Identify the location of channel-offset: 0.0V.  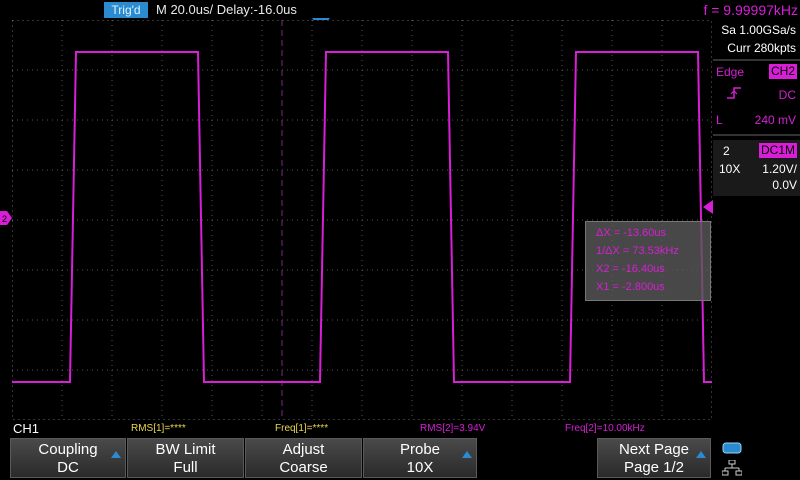
(784, 185).